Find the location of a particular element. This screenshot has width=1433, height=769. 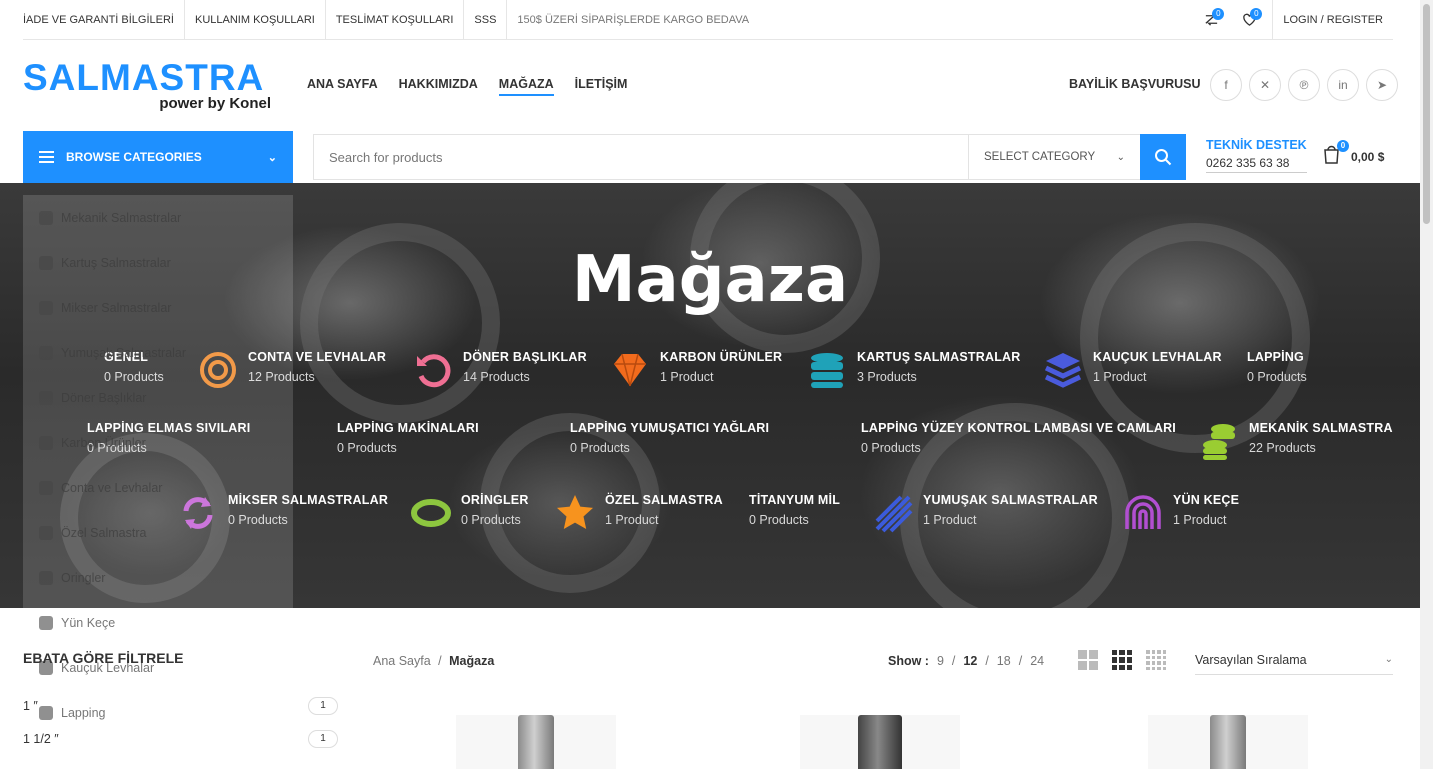

per-page-12: 12 is located at coordinates (970, 661).